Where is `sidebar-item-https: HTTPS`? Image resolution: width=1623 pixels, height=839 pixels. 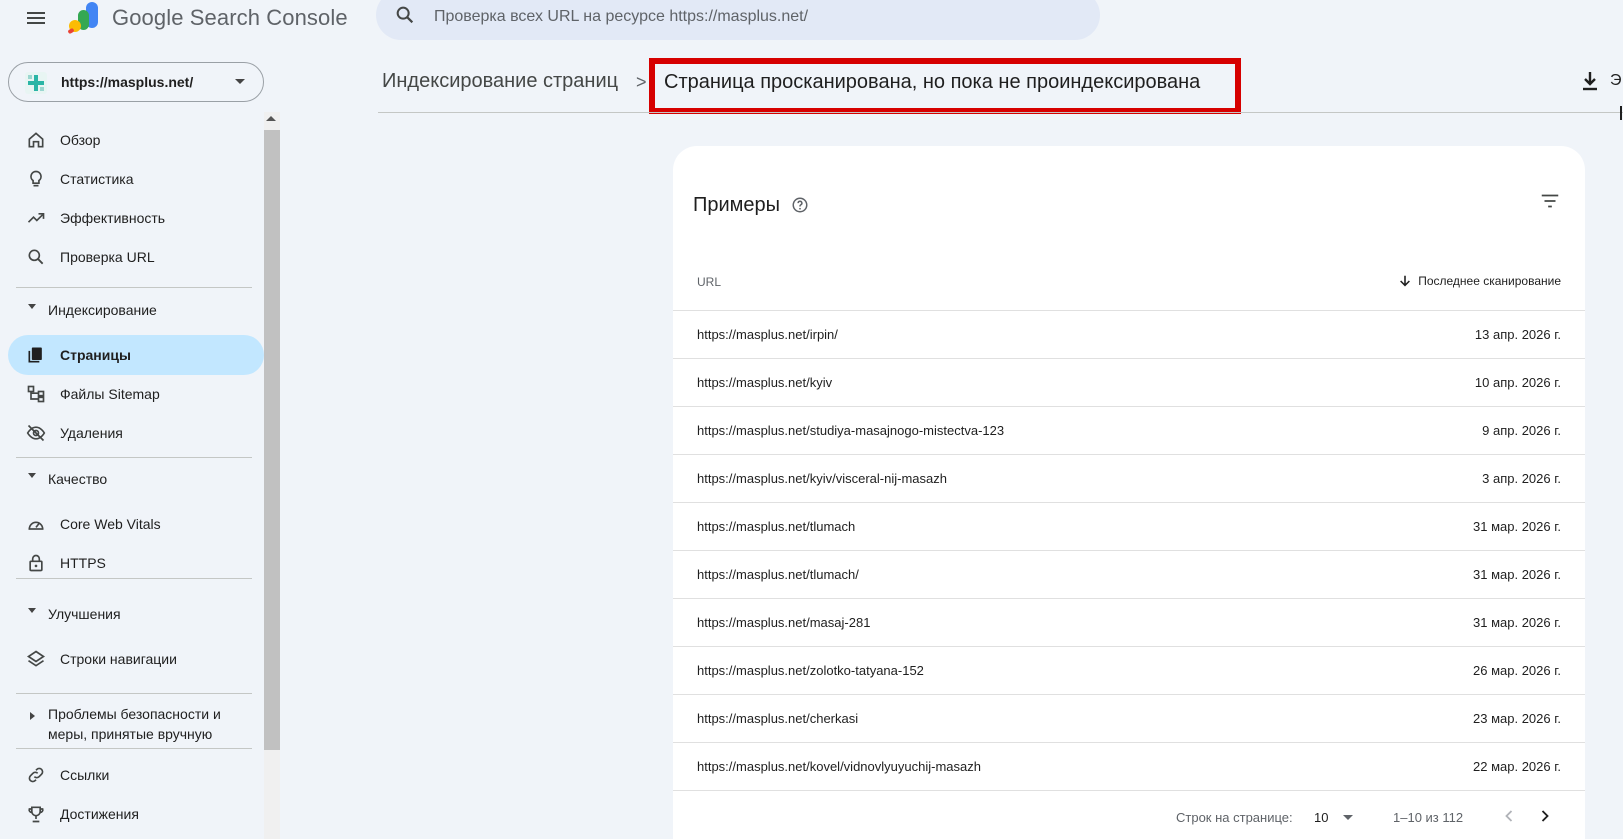 sidebar-item-https: HTTPS is located at coordinates (136, 563).